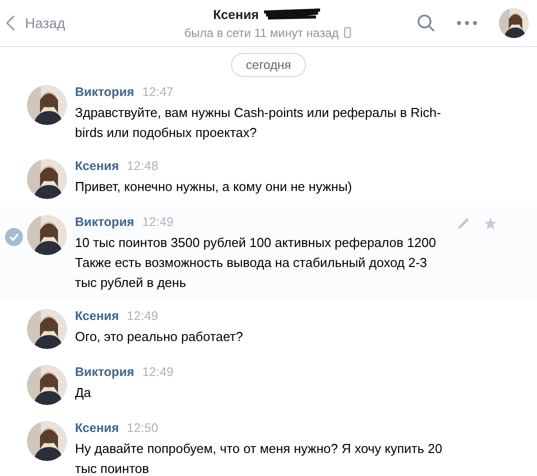  I want to click on pencil-icon, so click(463, 223).